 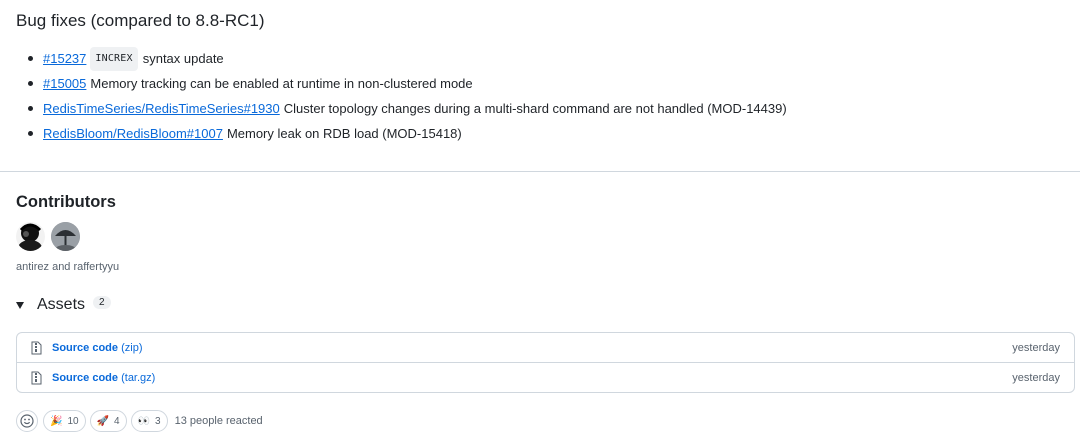 I want to click on list-item: #15237 INCREX syntax update, so click(x=407, y=58).